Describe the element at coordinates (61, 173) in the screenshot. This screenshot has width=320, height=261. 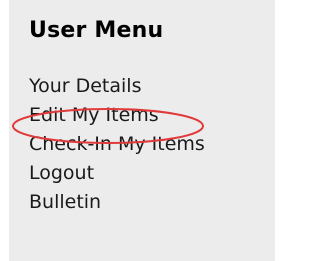
I see `menu-item-logout-link: Logout` at that location.